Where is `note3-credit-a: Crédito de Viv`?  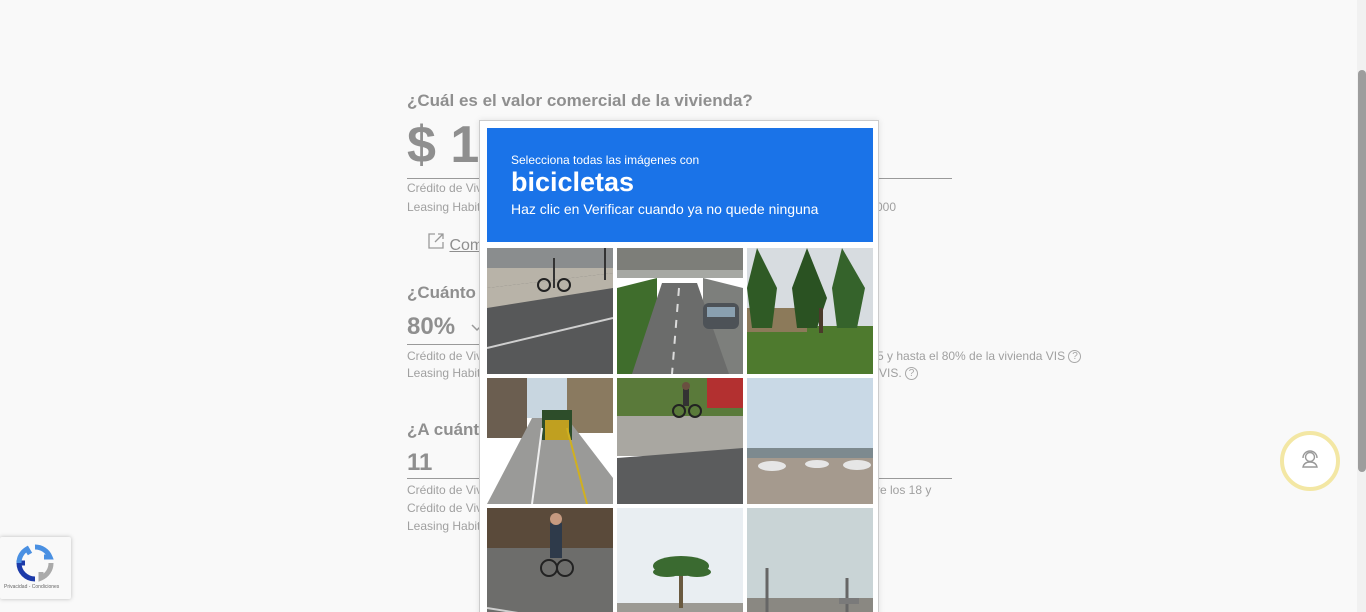 note3-credit-a: Crédito de Viv is located at coordinates (445, 490).